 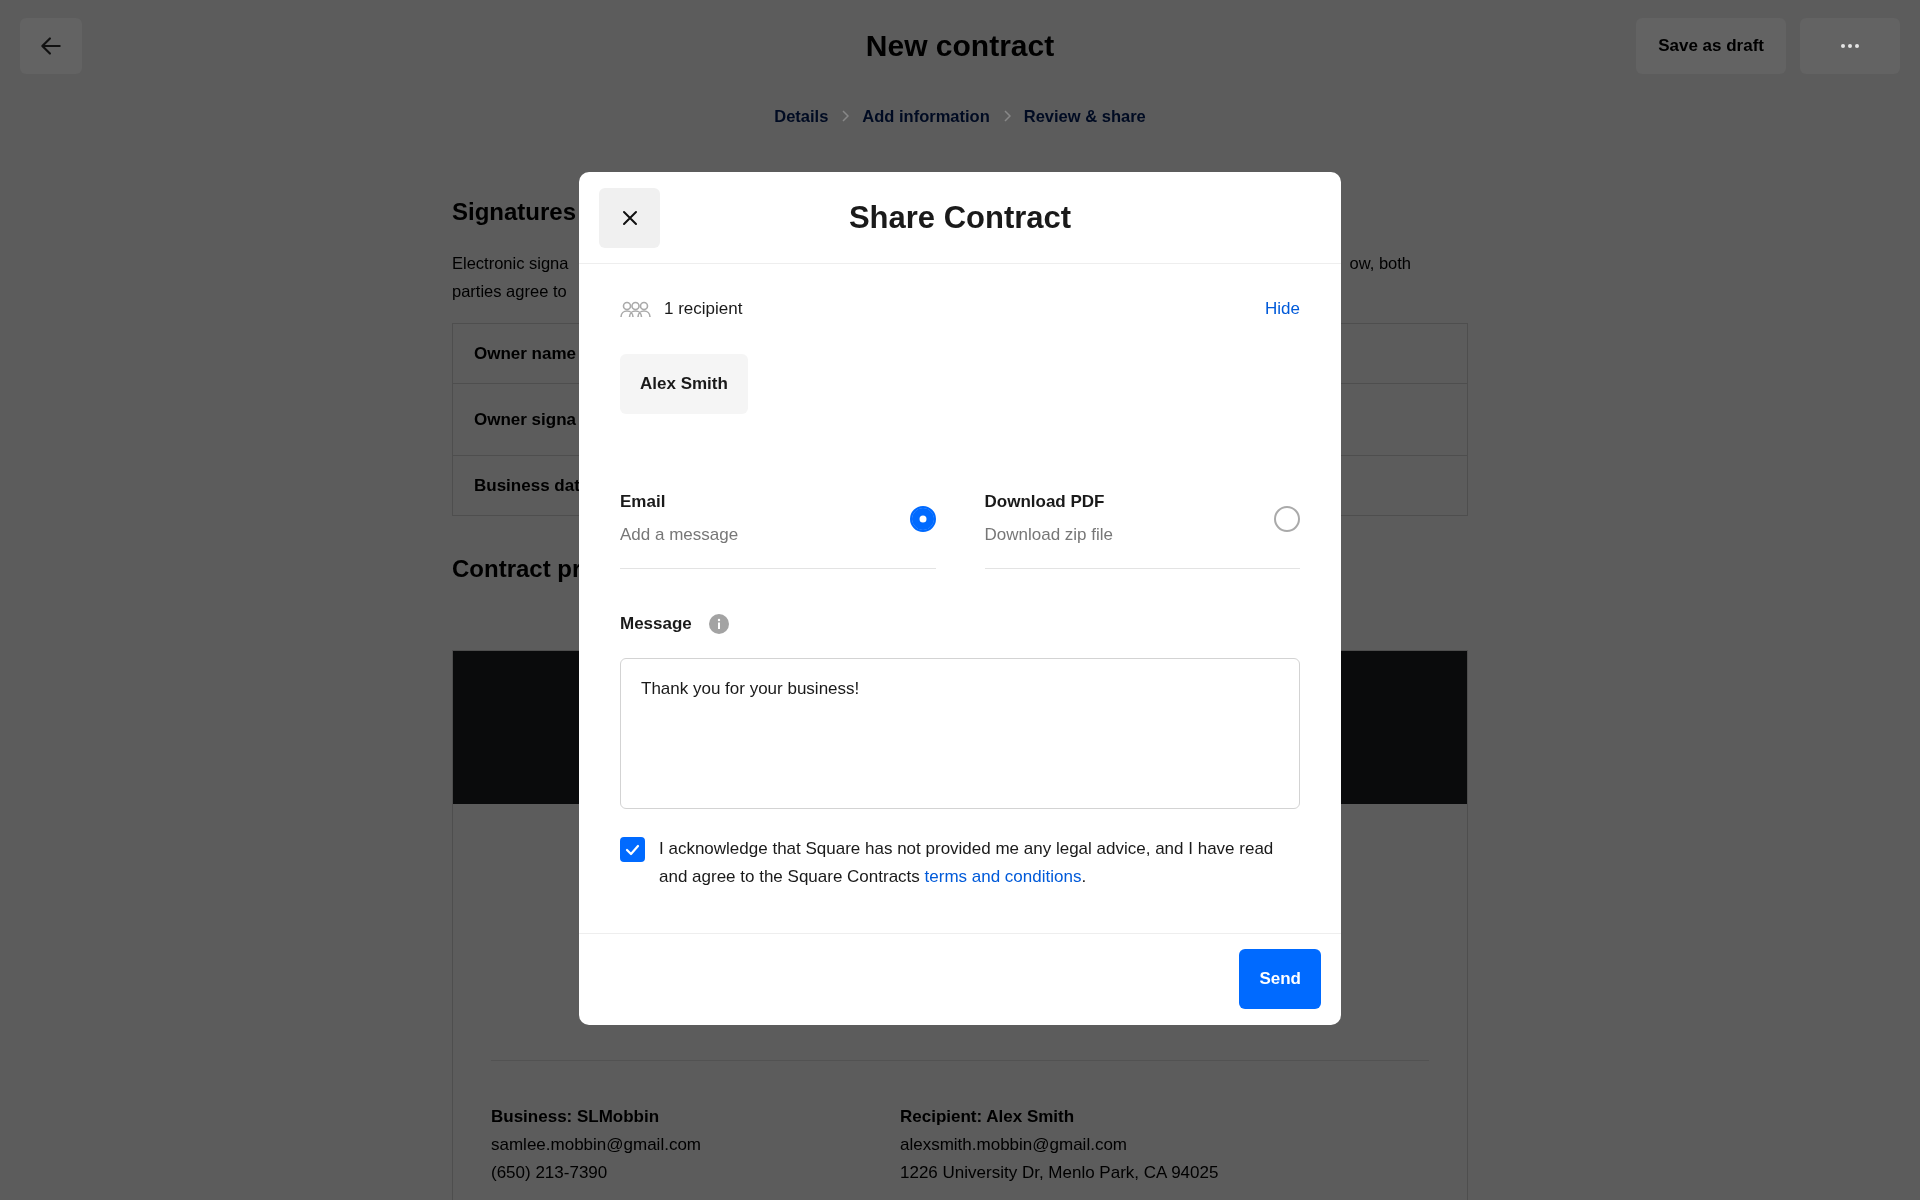 What do you see at coordinates (679, 535) in the screenshot?
I see `option-description: Add a message` at bounding box center [679, 535].